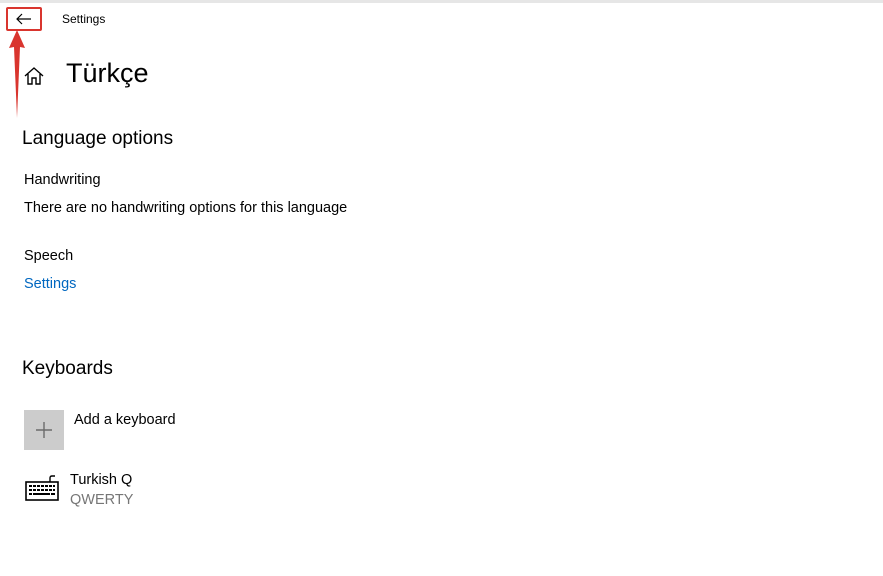 The height and width of the screenshot is (576, 883). Describe the element at coordinates (101, 480) in the screenshot. I see `keyboard-name: Turkish Q` at that location.